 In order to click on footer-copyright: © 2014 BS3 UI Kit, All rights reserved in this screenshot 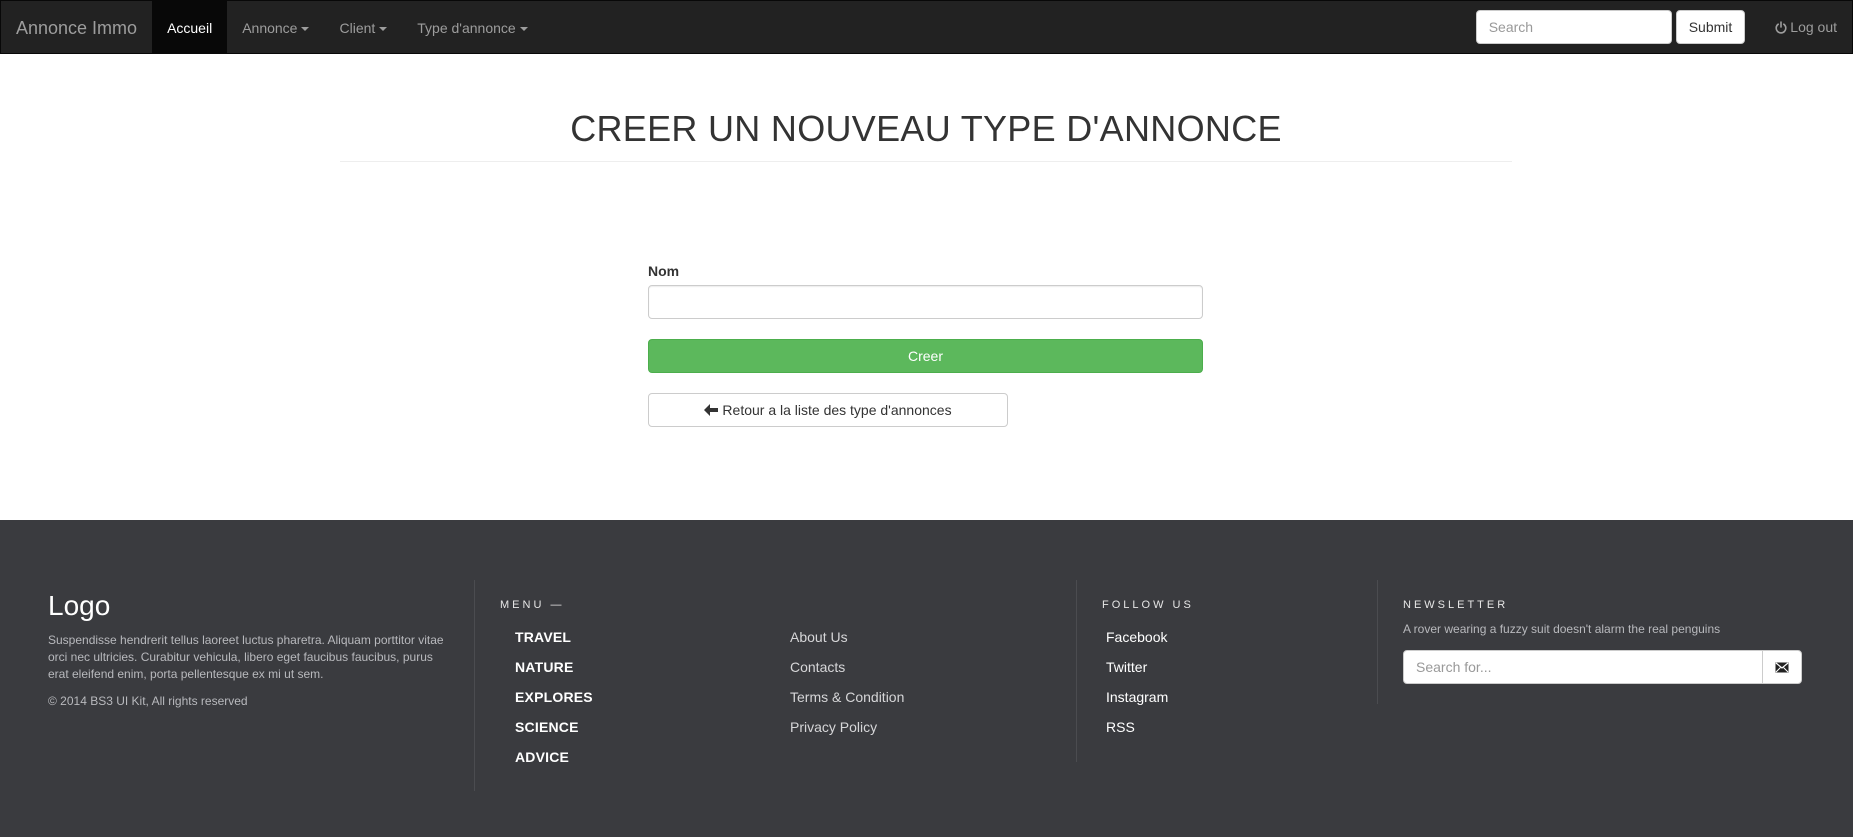, I will do `click(148, 701)`.